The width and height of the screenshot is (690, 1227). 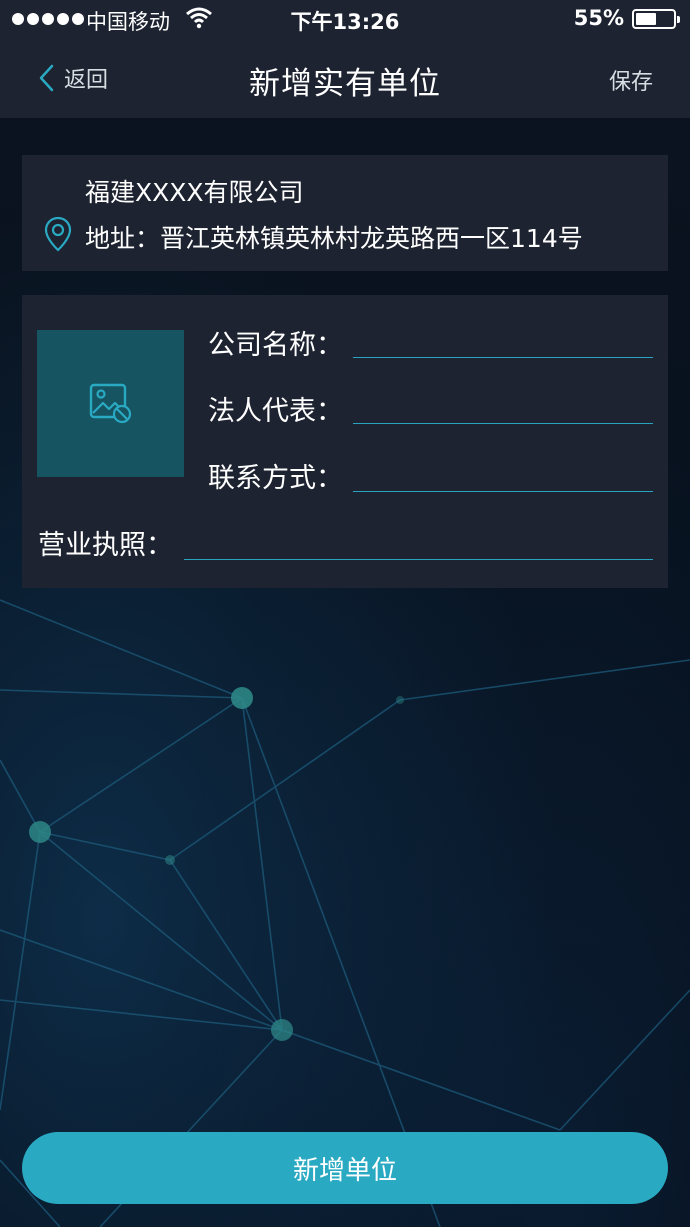 I want to click on status-bar: 中国移动 下午13:26 55%, so click(x=345, y=19).